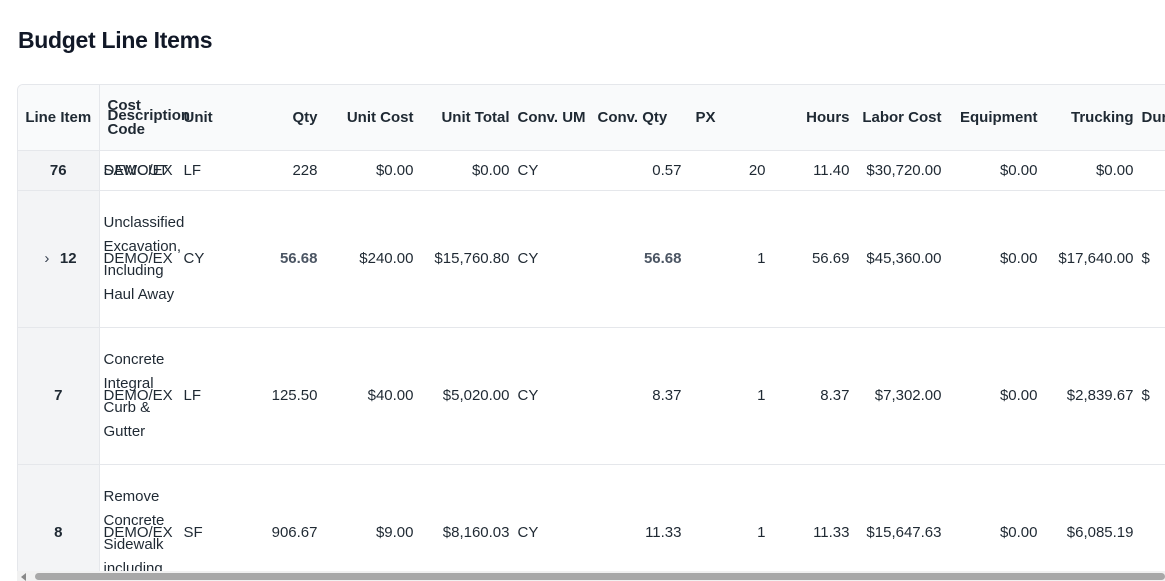 Image resolution: width=1165 pixels, height=581 pixels. I want to click on header-unit-total: Unit Total, so click(465, 118).